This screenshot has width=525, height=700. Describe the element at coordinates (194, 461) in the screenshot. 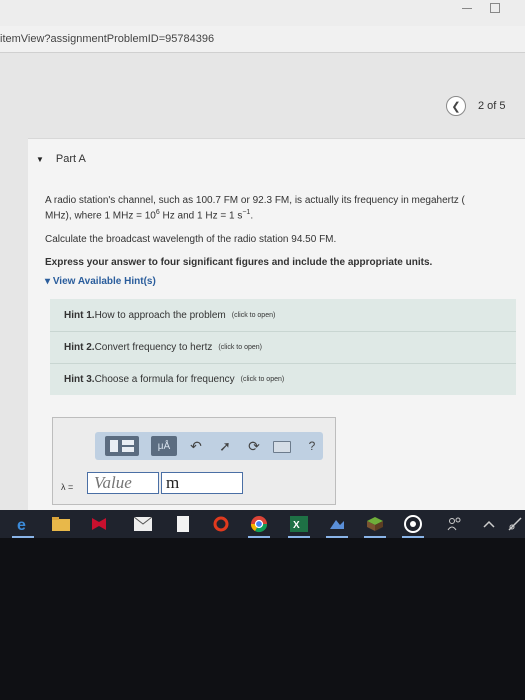

I see `answer-box: μÅ ↶ ➚ ⟳ ? λ =` at that location.